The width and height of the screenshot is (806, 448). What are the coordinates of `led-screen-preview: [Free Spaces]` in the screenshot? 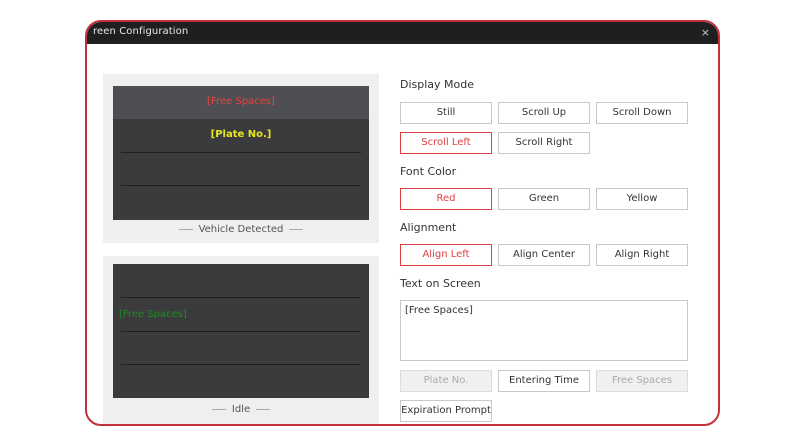 It's located at (241, 331).